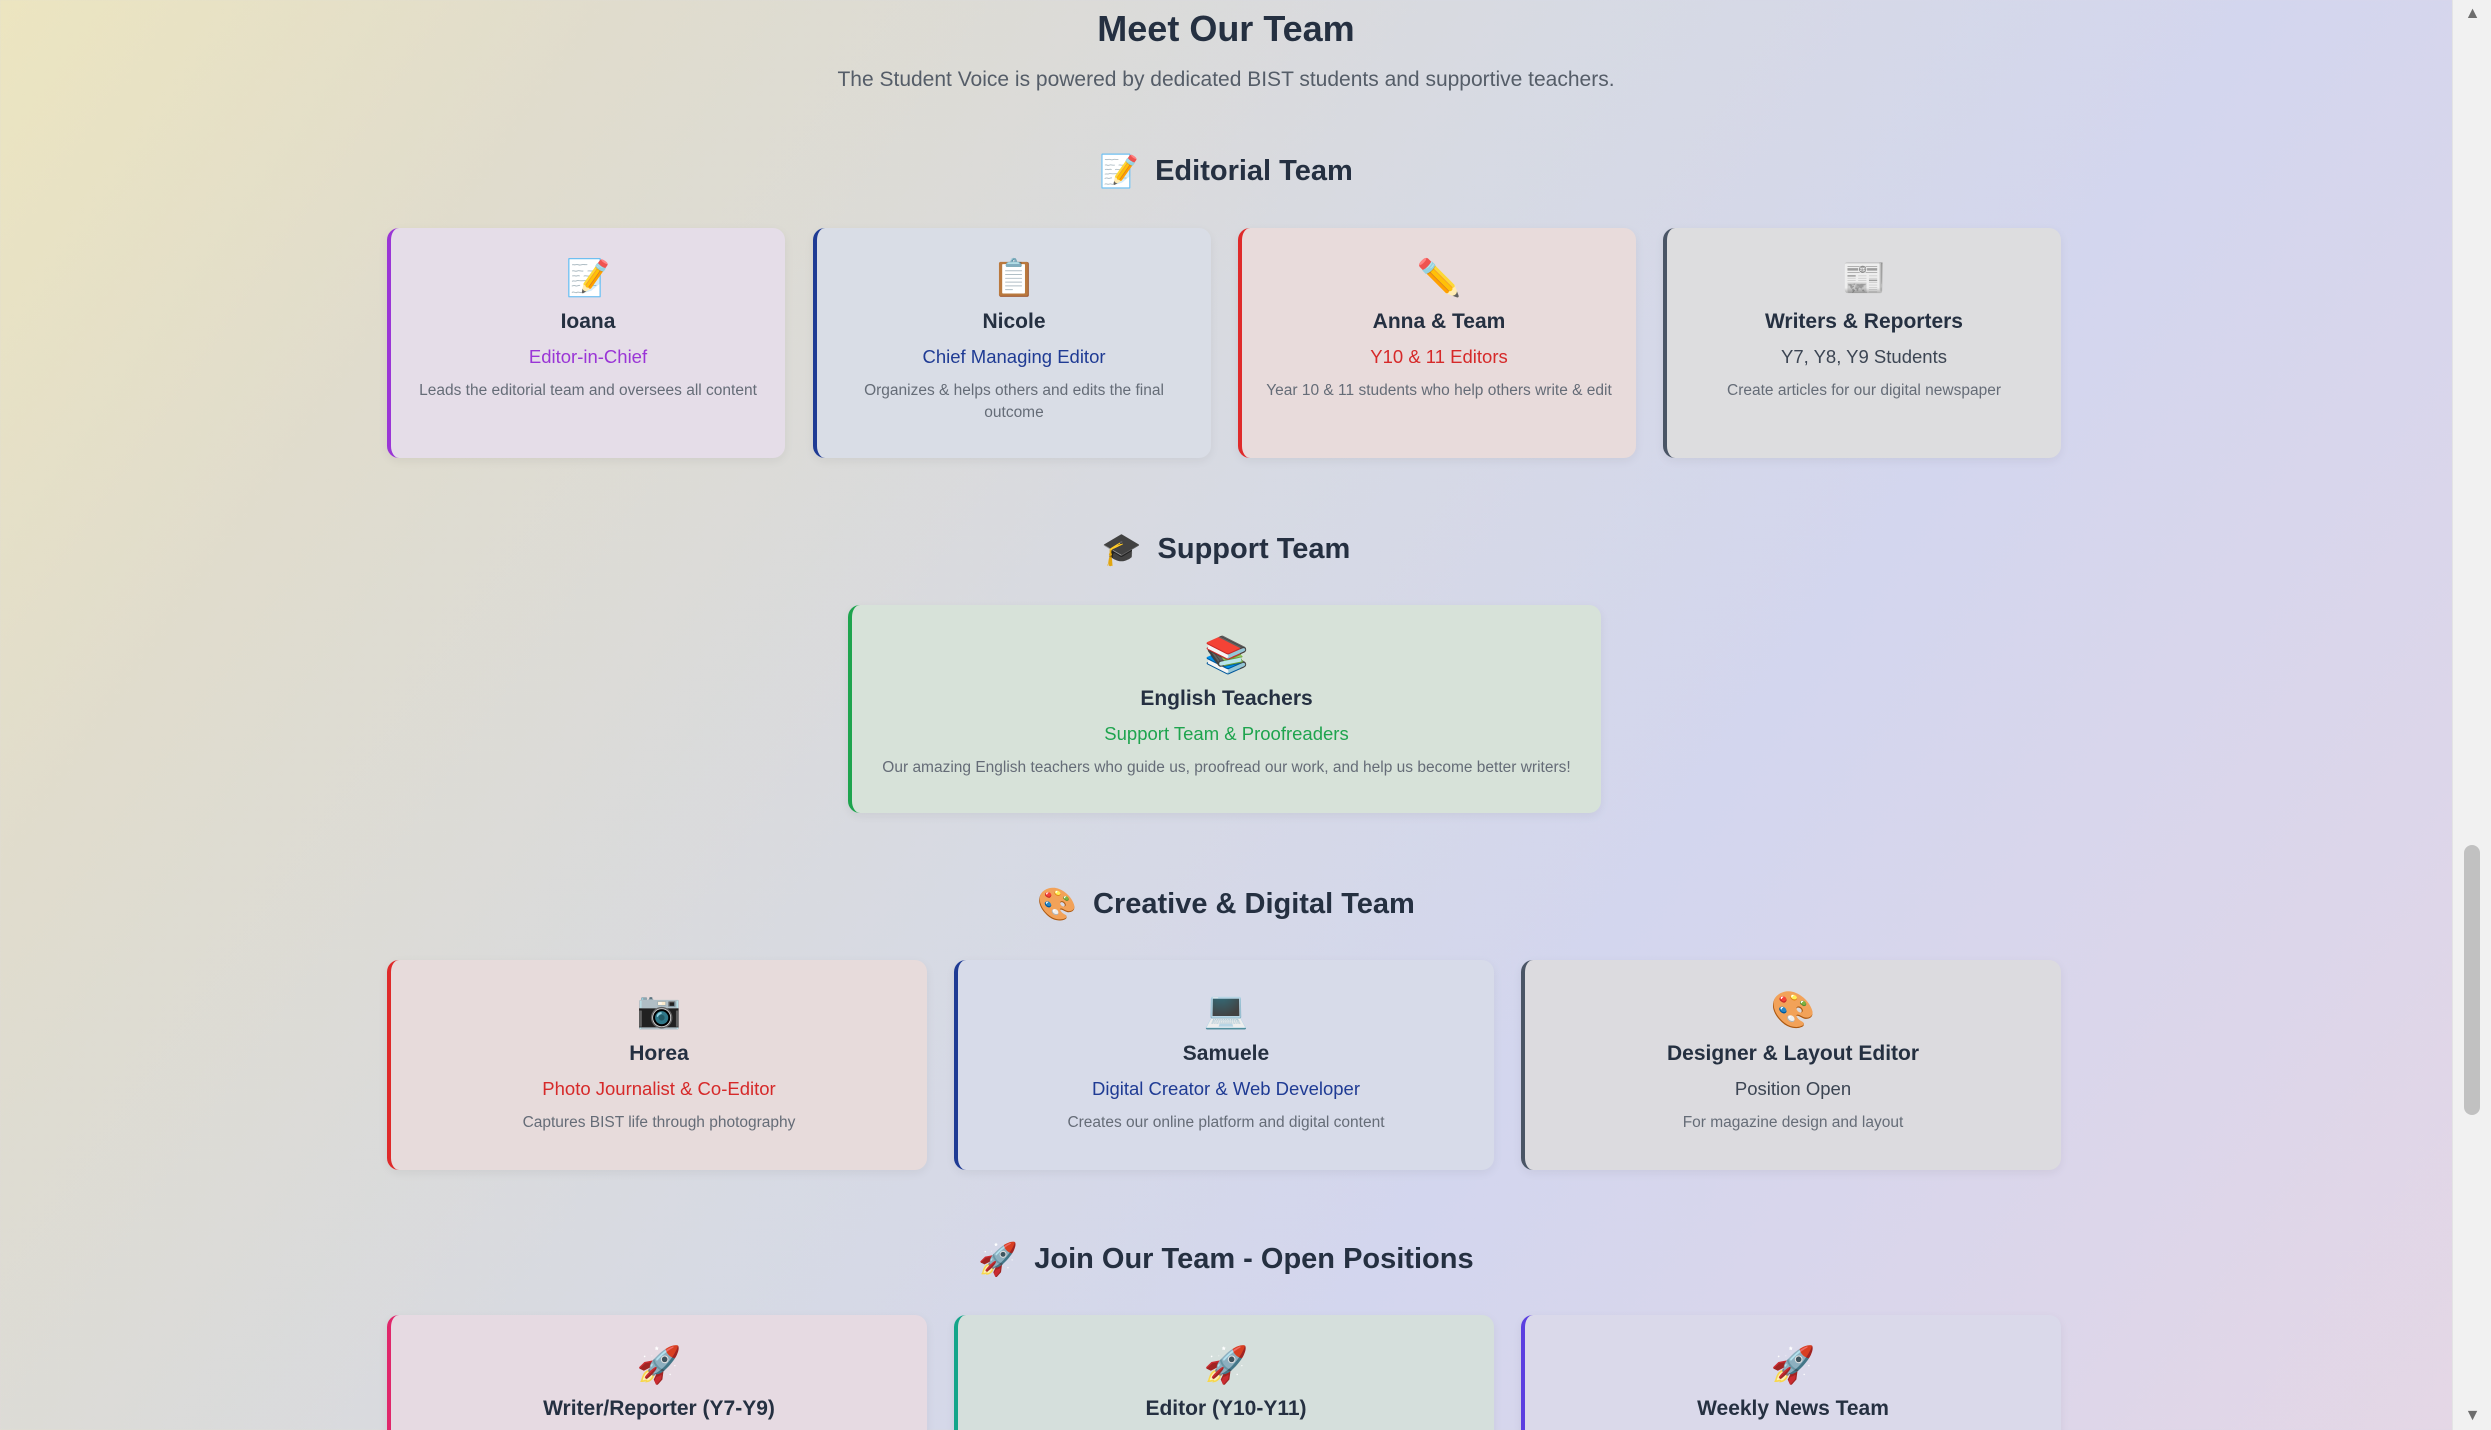  I want to click on editorial-section-label: Editorial Team, so click(1254, 170).